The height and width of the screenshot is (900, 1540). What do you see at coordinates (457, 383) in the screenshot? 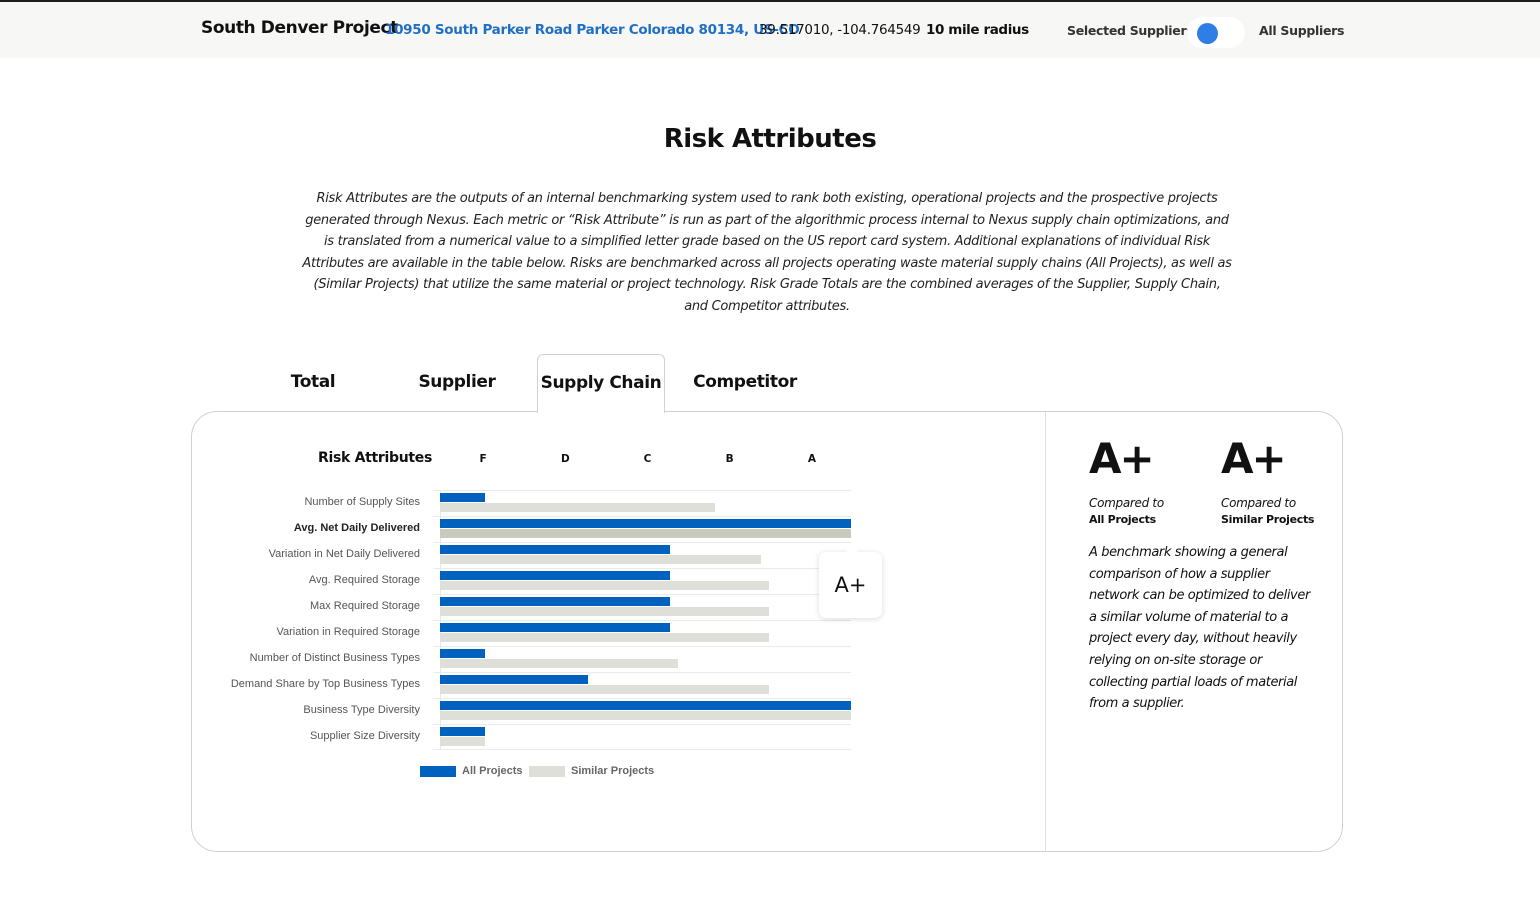
I see `tab-supplier: Supplier` at bounding box center [457, 383].